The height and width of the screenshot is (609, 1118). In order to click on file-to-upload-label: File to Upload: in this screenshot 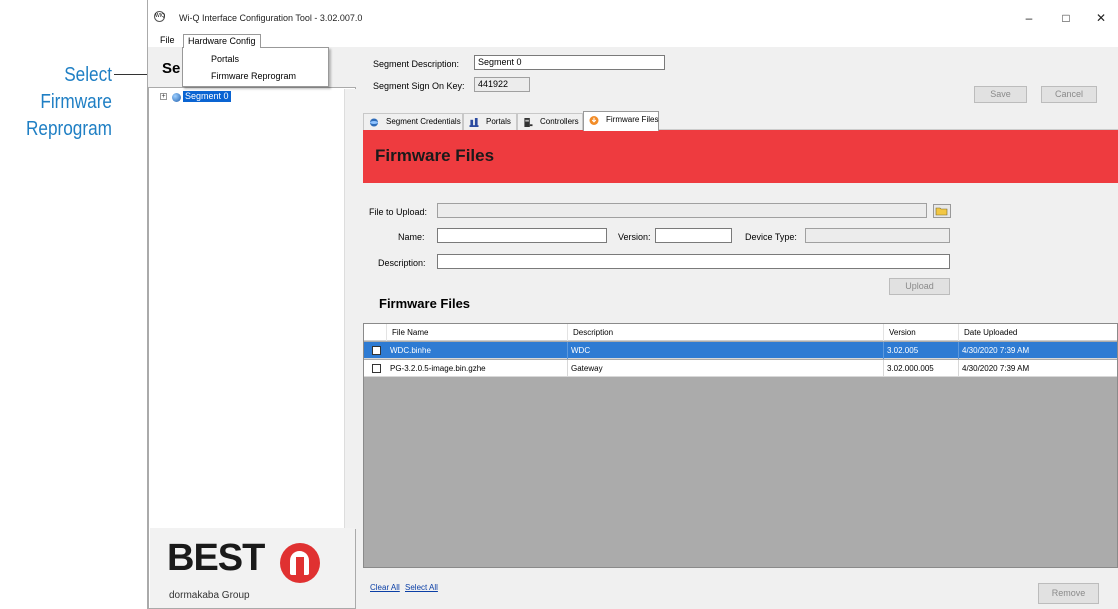, I will do `click(398, 212)`.